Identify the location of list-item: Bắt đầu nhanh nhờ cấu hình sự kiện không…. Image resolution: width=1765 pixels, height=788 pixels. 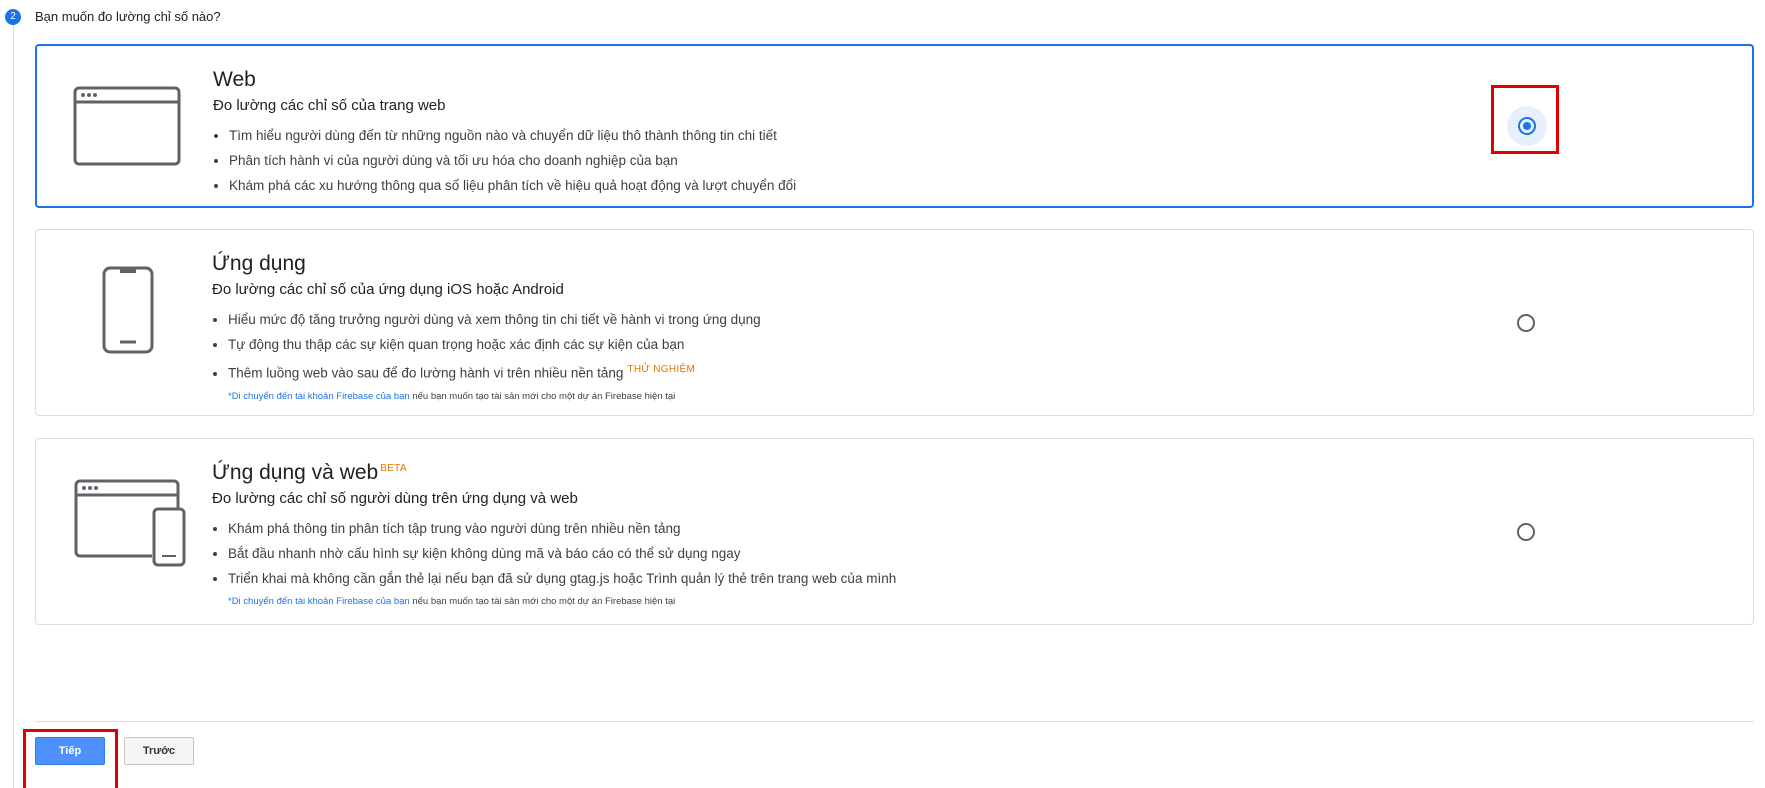
(562, 554).